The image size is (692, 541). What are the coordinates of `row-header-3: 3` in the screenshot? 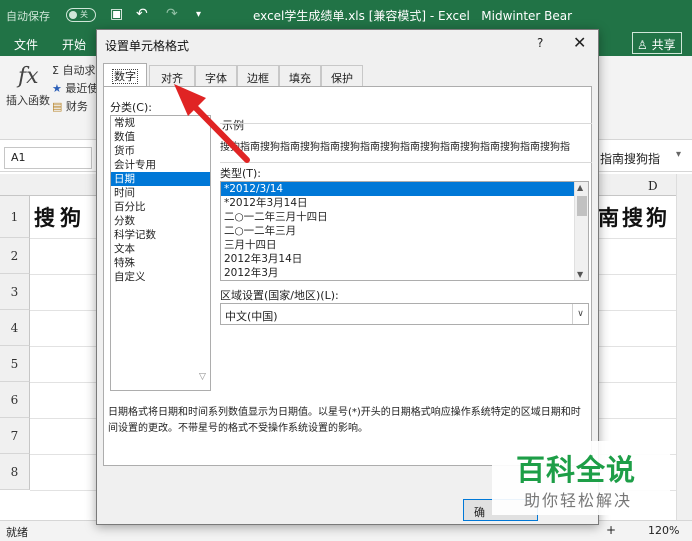 It's located at (15, 292).